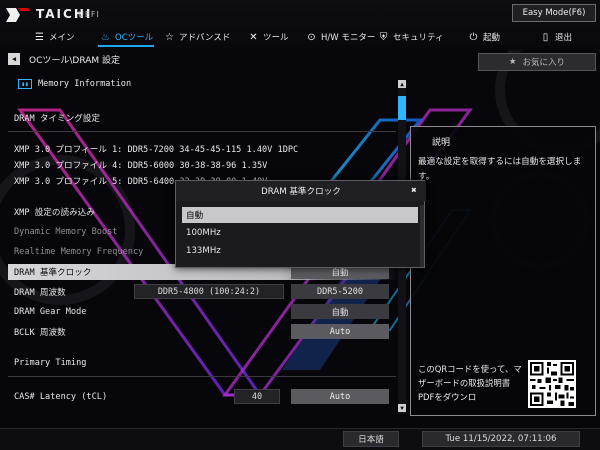 The width and height of the screenshot is (600, 450). I want to click on qr-code-icon, so click(552, 384).